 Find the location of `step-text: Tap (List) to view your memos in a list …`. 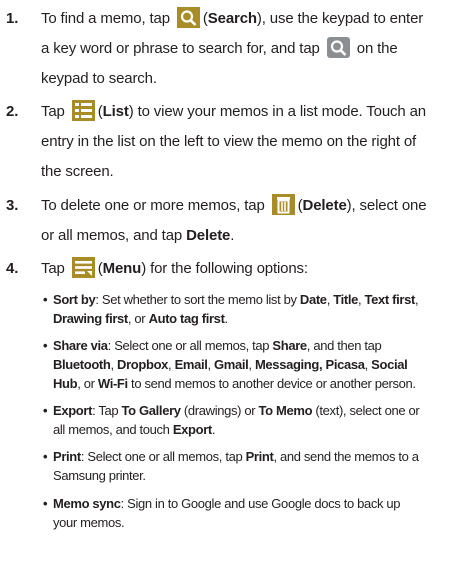

step-text: Tap (List) to view your memos in a list … is located at coordinates (253, 142).